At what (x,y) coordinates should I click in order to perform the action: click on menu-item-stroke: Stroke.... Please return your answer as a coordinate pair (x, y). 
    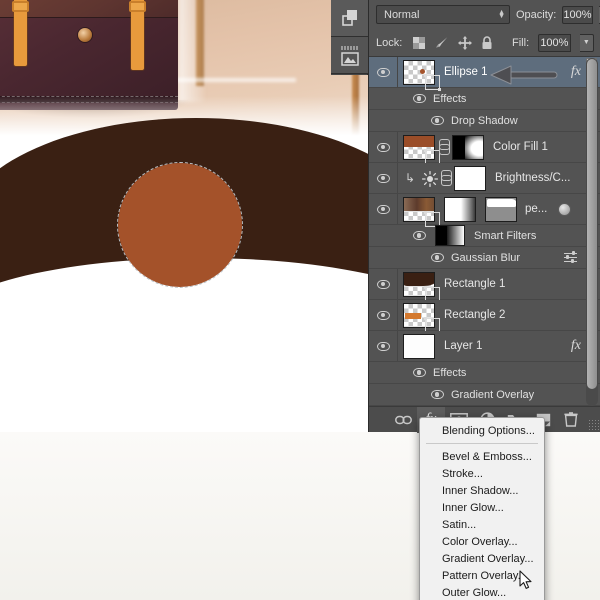
    Looking at the image, I should click on (482, 473).